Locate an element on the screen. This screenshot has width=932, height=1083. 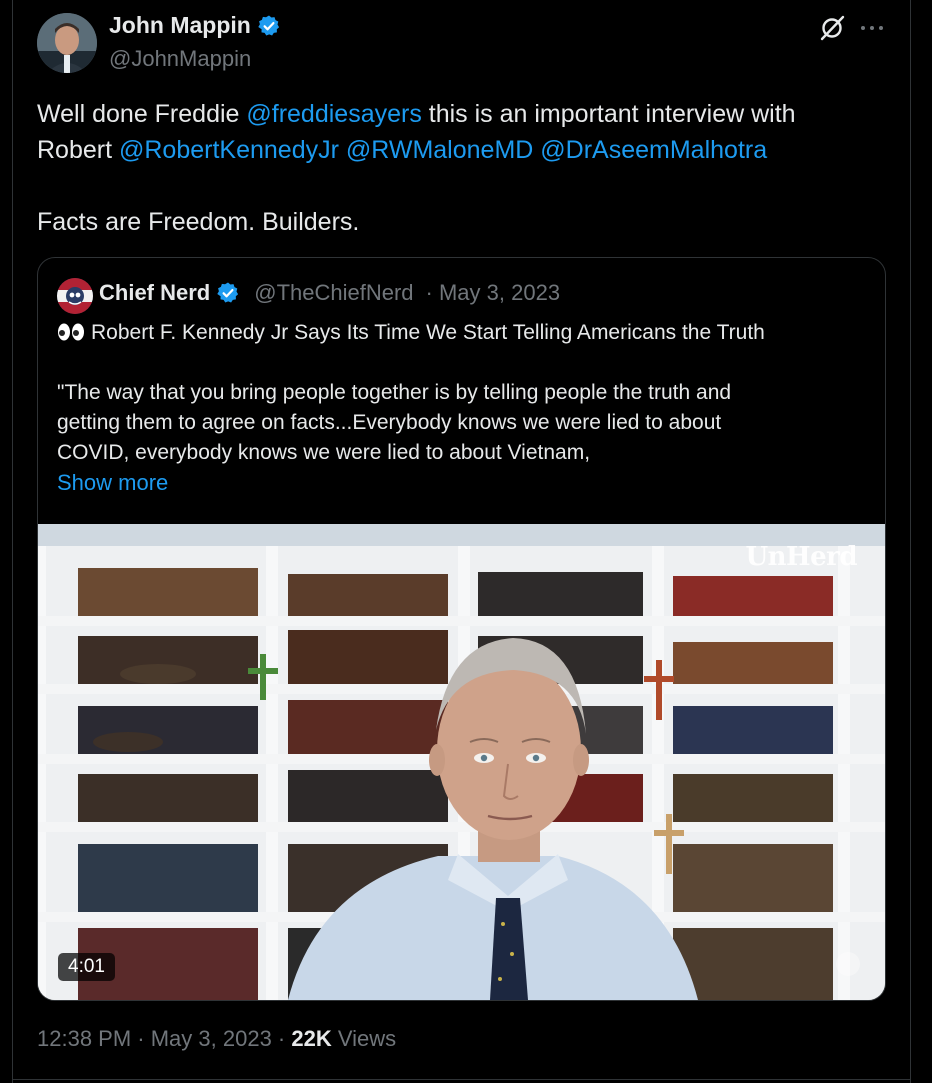
tweet-meta: 12:38 PM · May 3, 2023 · 22K Views is located at coordinates (216, 1039).